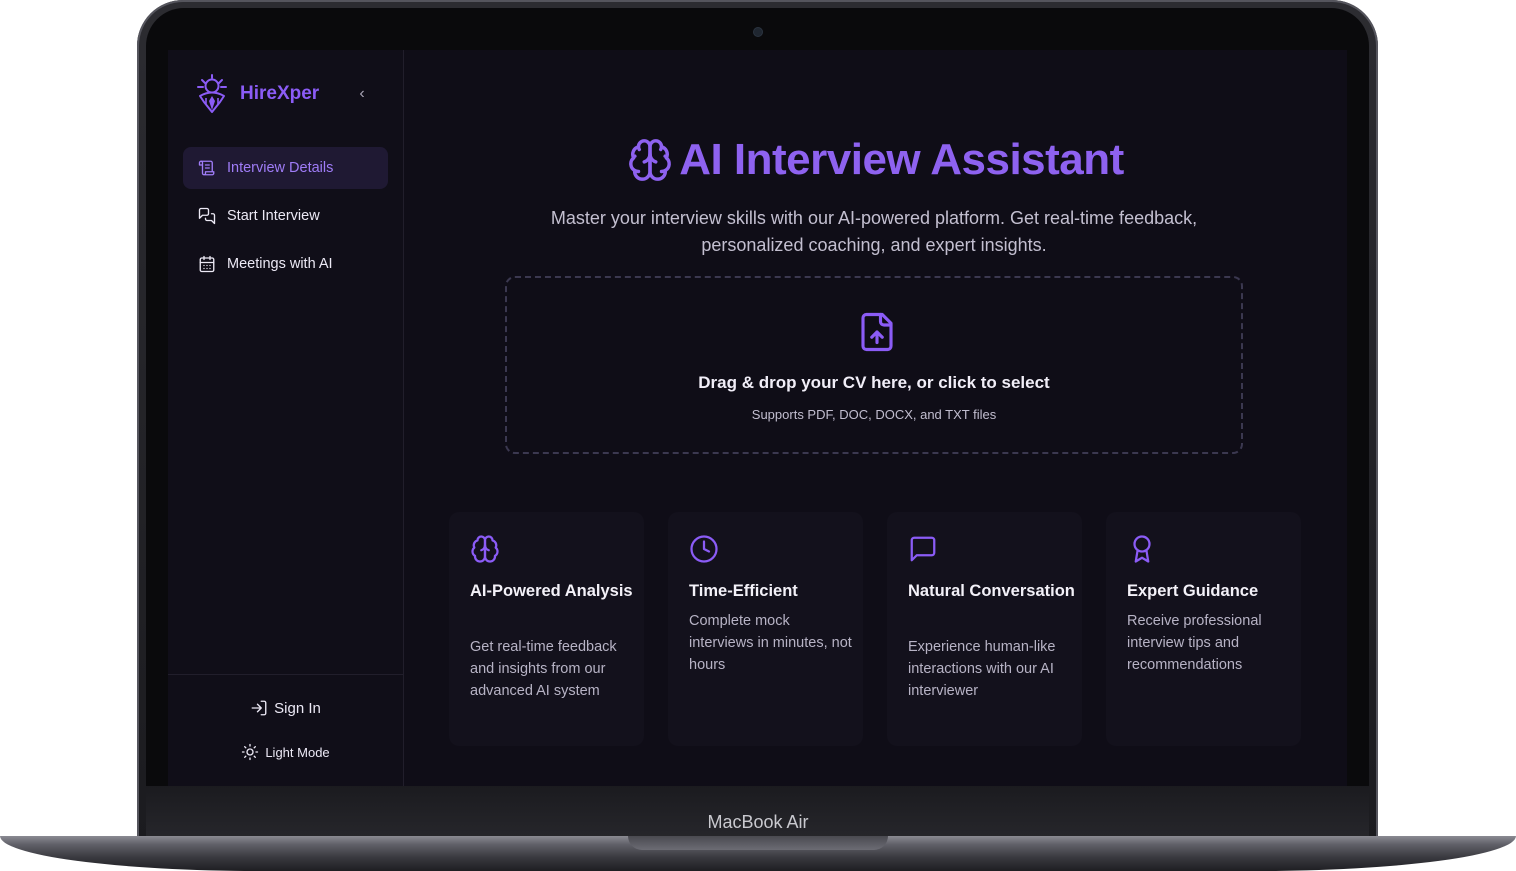  Describe the element at coordinates (901, 159) in the screenshot. I see `page-title: AI Interview Assistant` at that location.